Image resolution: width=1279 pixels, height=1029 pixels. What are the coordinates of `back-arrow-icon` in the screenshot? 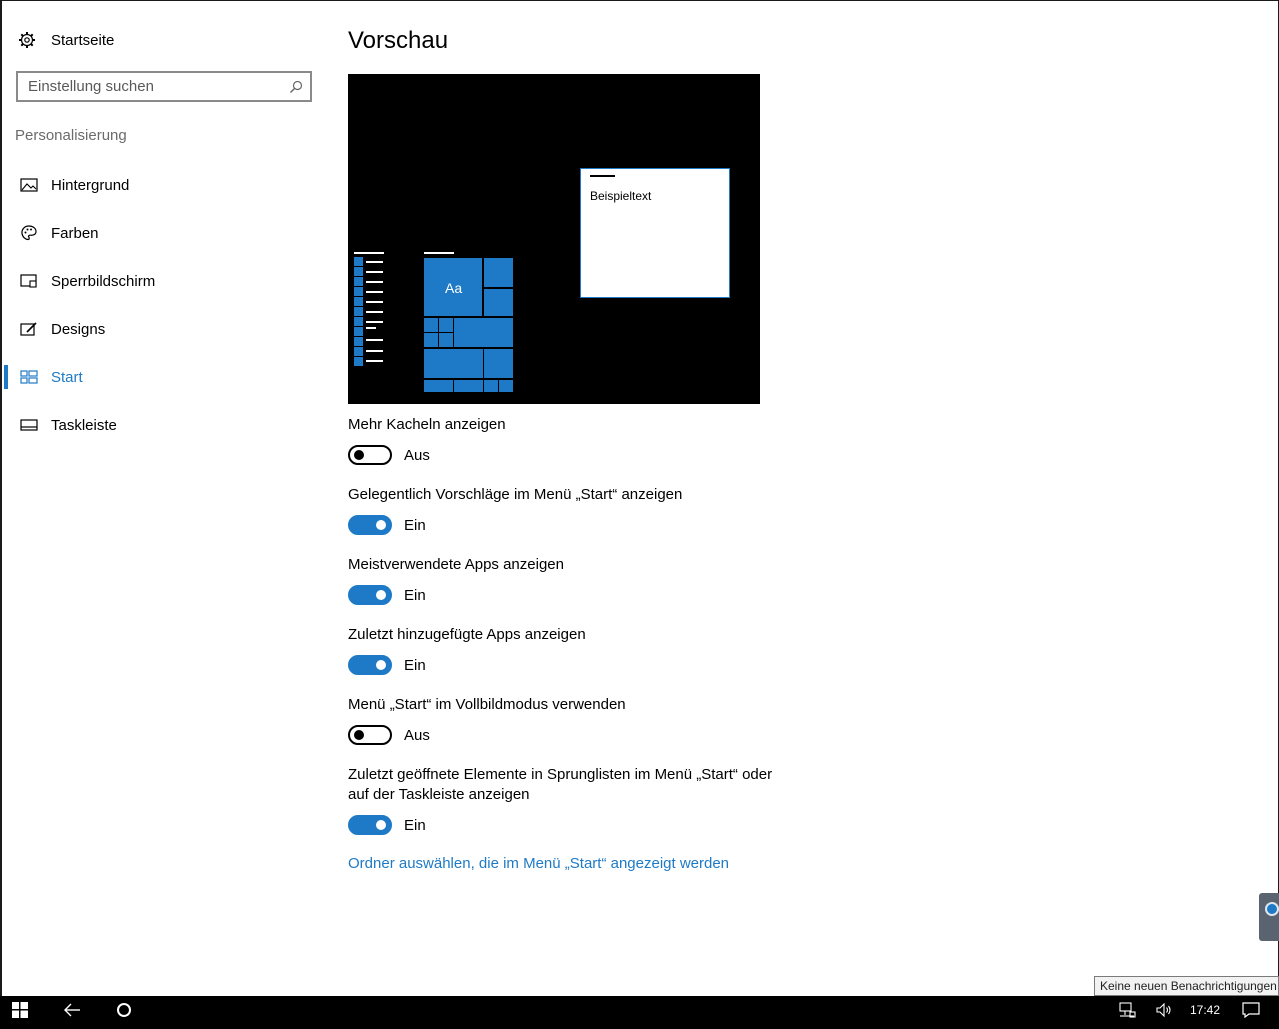 It's located at (72, 1012).